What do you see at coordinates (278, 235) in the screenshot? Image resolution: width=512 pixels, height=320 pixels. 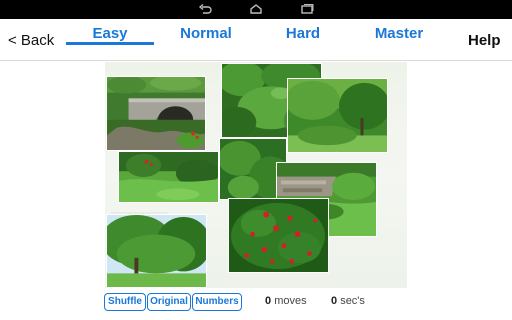 I see `puzzle-tile-red-flowers` at bounding box center [278, 235].